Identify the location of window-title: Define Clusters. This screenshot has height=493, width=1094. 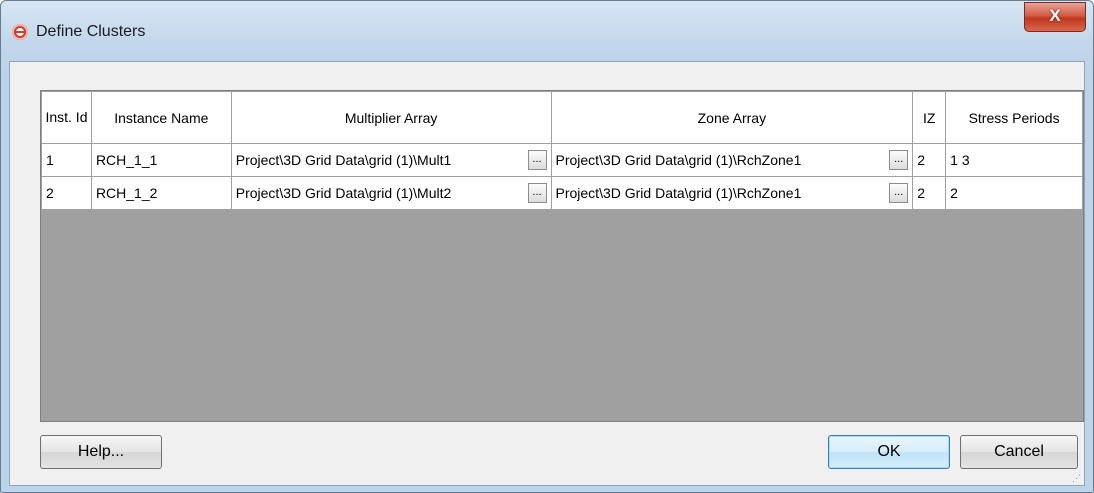
(91, 31).